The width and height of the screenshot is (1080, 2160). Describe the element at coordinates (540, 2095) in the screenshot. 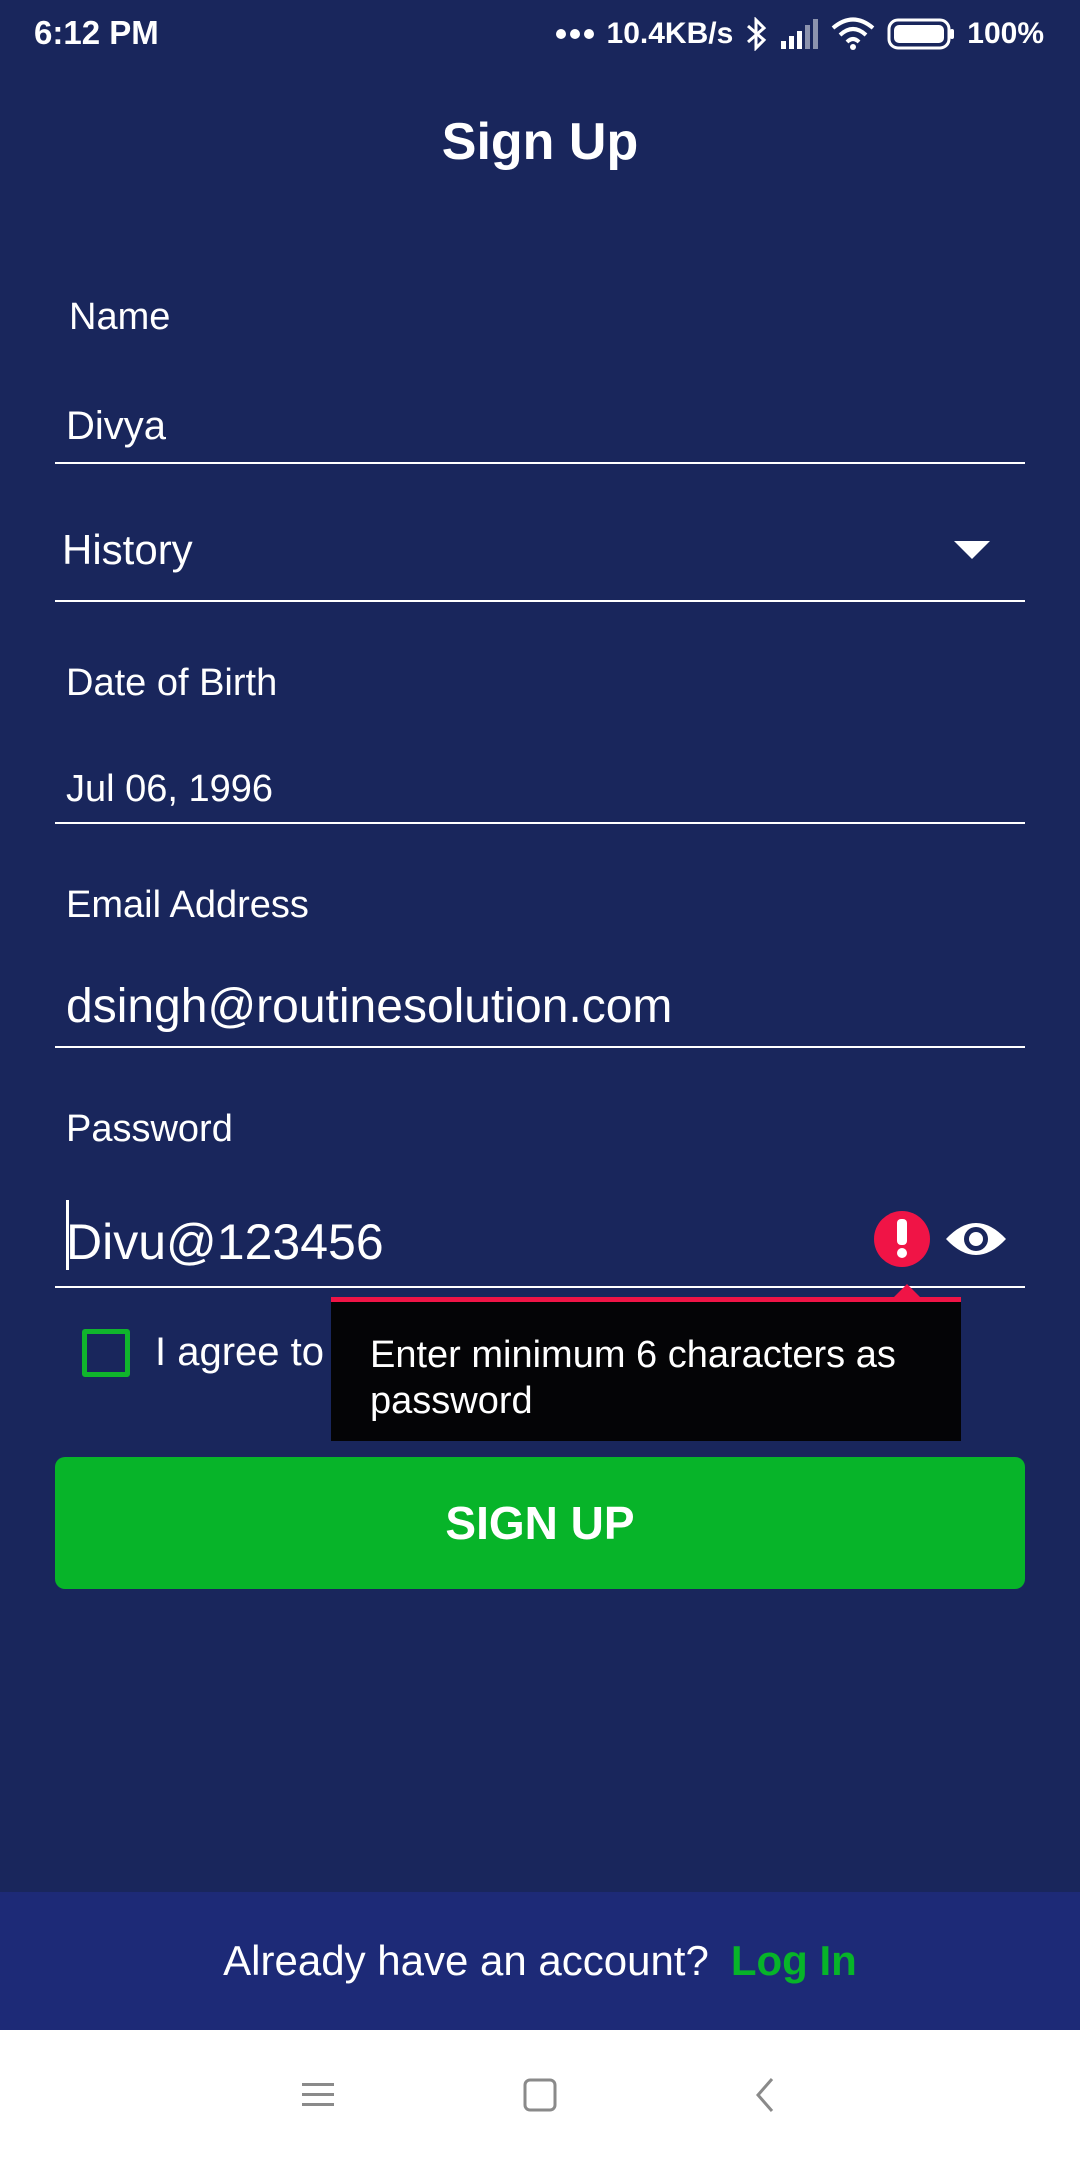

I see `home-icon` at that location.